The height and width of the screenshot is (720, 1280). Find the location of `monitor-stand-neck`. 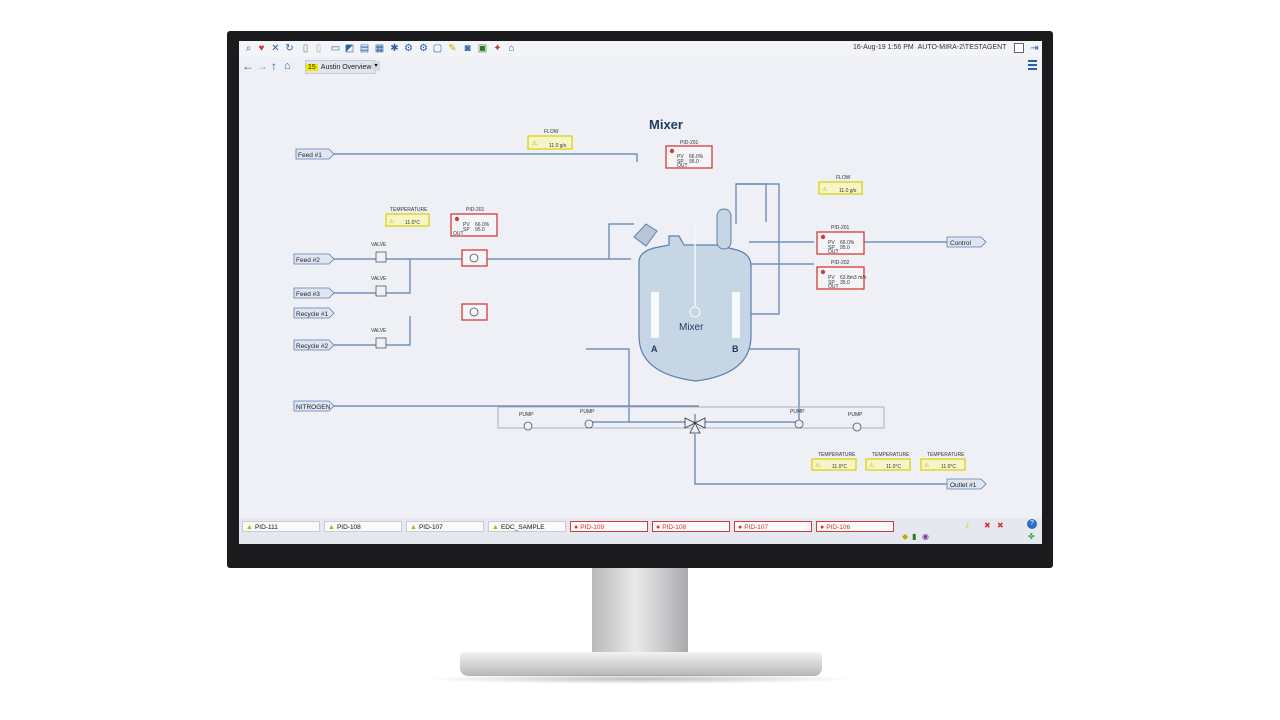

monitor-stand-neck is located at coordinates (640, 612).